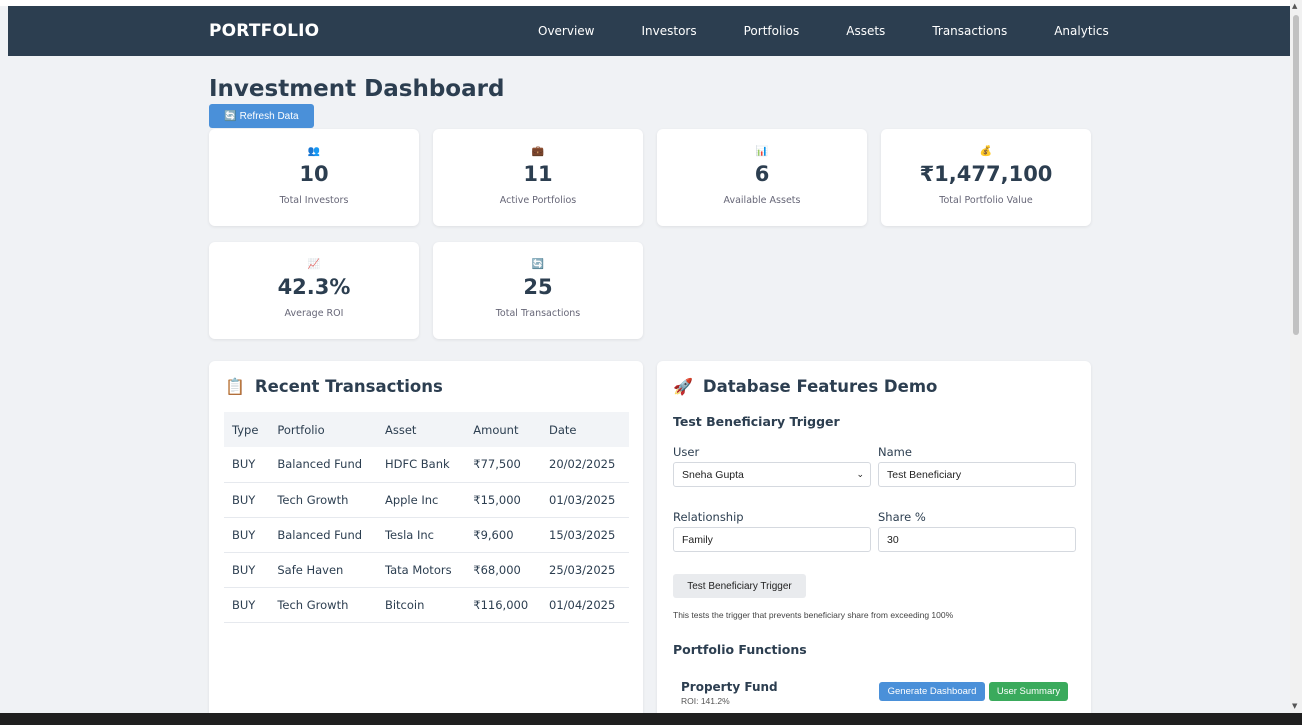 The width and height of the screenshot is (1302, 725). I want to click on stat-label: Total Transactions, so click(538, 313).